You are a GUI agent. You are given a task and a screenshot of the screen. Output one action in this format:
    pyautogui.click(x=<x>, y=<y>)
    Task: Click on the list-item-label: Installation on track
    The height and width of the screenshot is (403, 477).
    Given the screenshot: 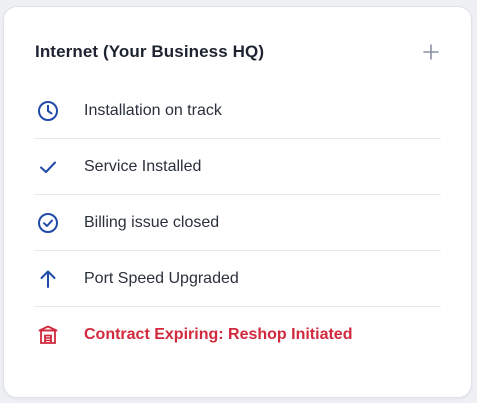 What is the action you would take?
    pyautogui.click(x=153, y=110)
    